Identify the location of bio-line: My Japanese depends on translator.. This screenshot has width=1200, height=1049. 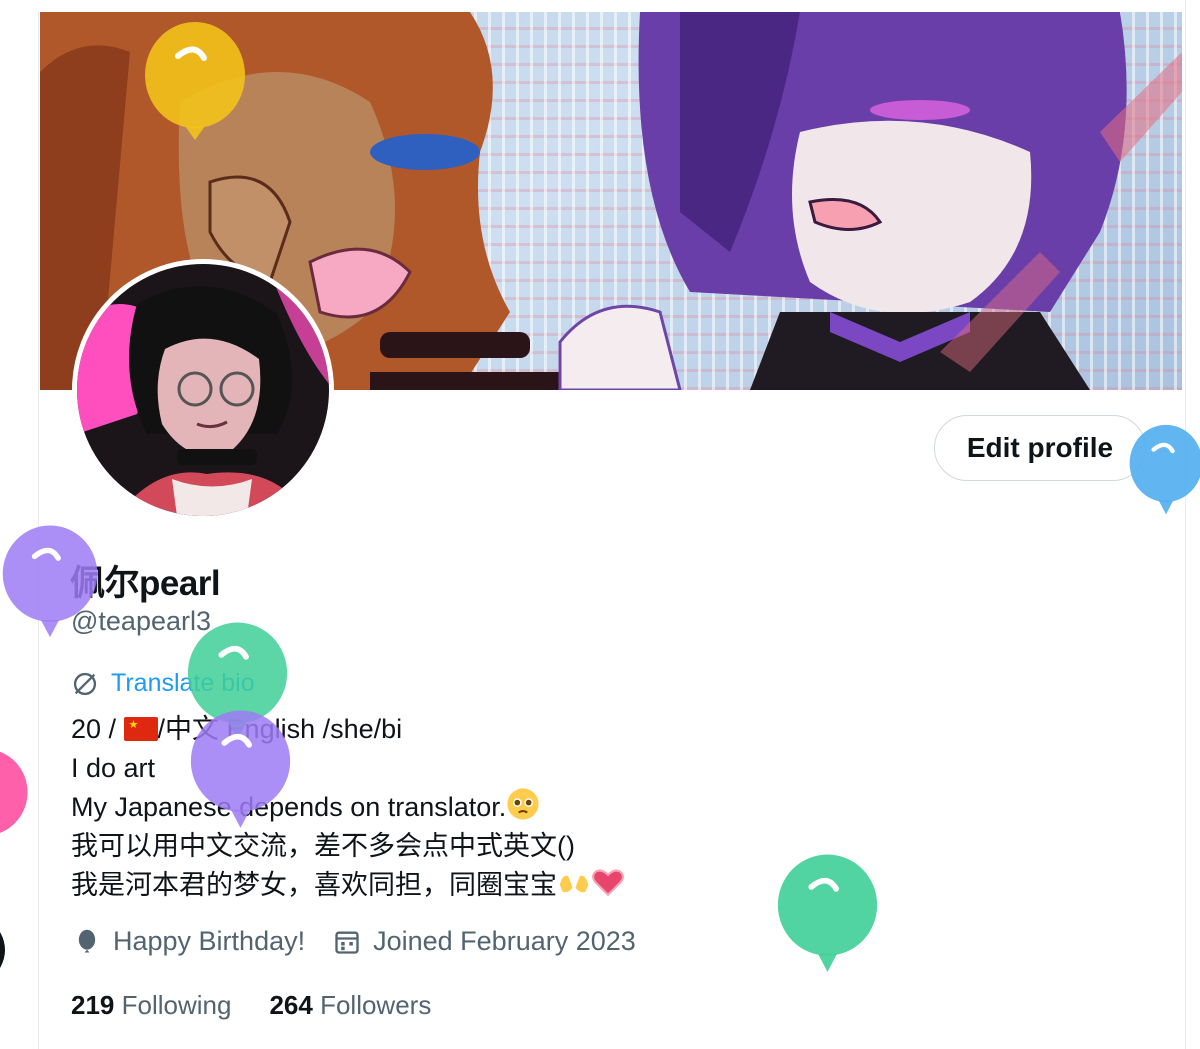
(348, 807).